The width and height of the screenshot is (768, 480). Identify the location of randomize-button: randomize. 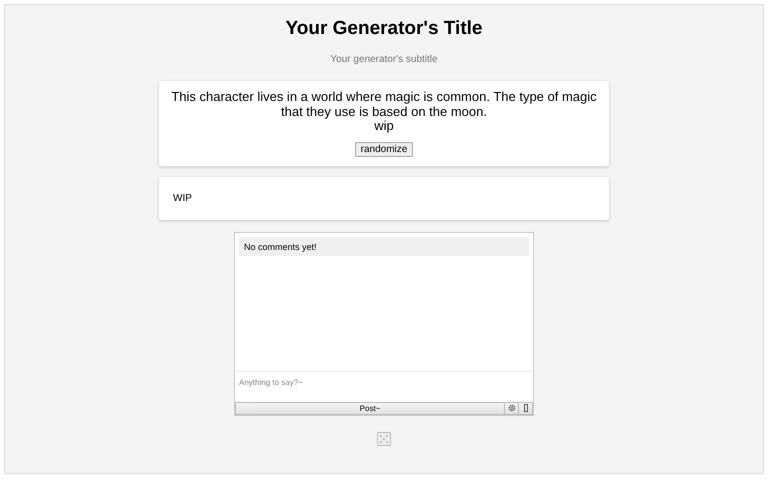
(384, 149).